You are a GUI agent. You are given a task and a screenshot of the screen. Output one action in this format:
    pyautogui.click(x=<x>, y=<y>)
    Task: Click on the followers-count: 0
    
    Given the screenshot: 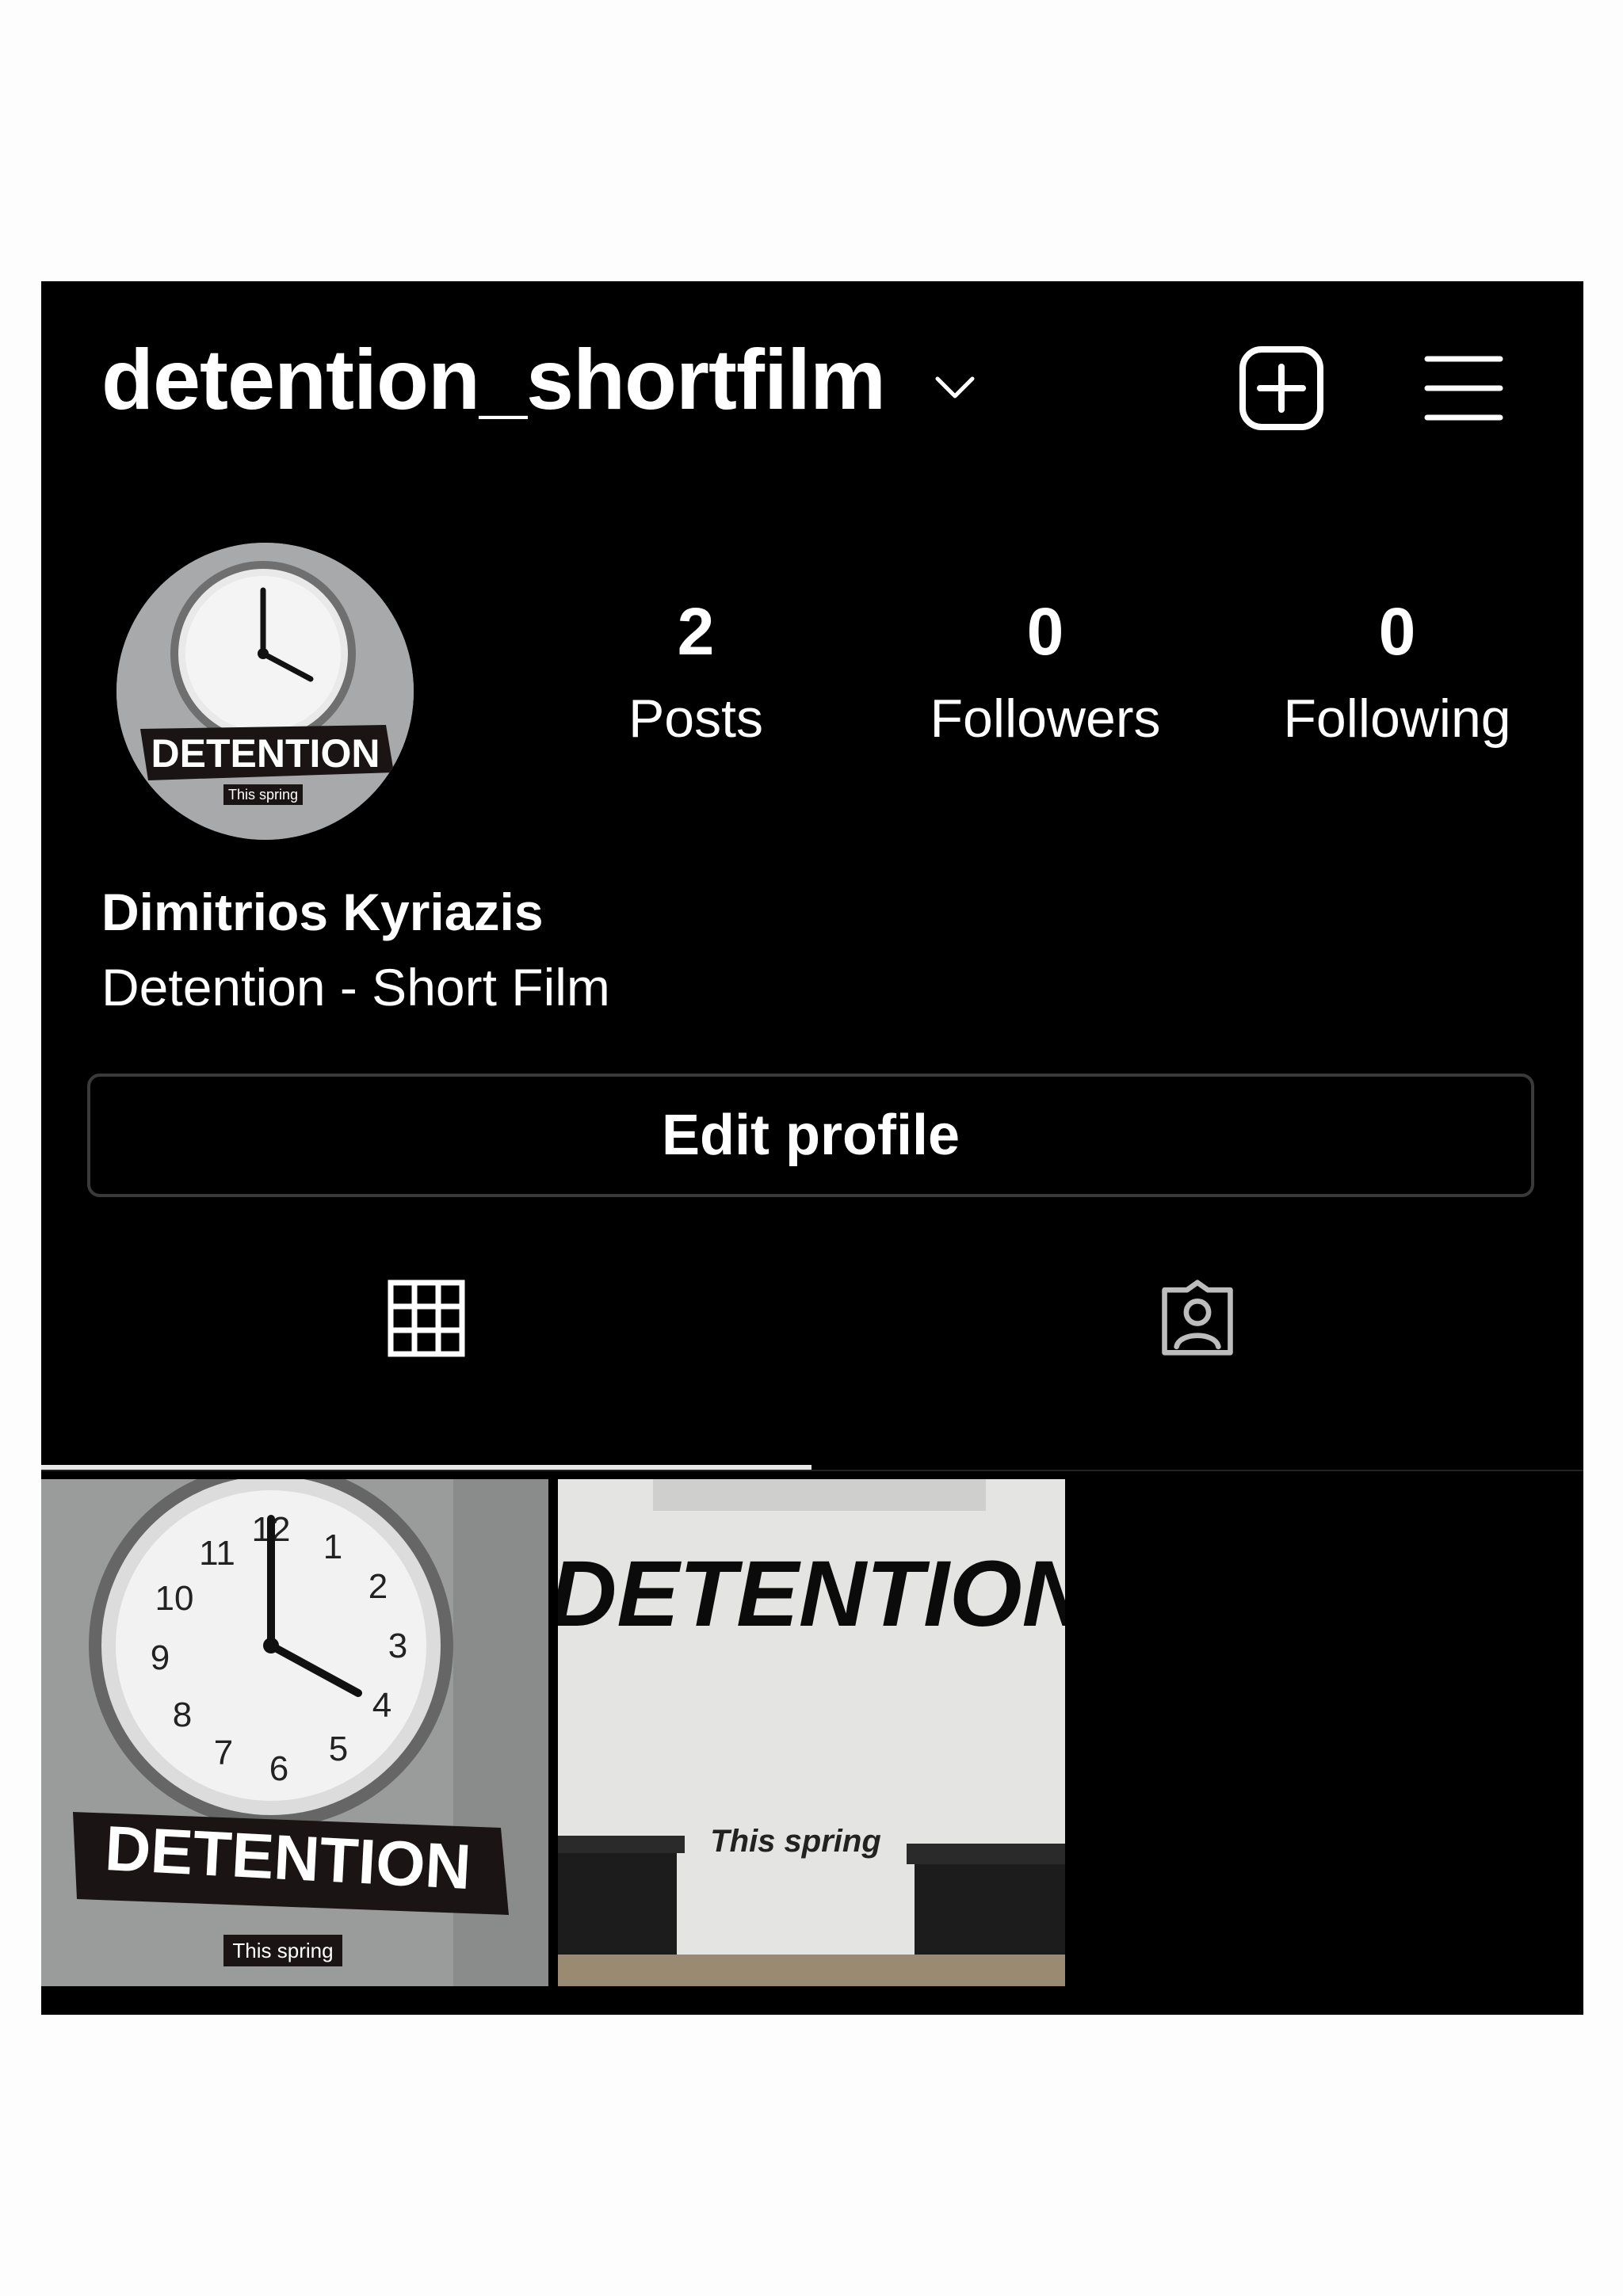 What is the action you would take?
    pyautogui.click(x=1045, y=631)
    